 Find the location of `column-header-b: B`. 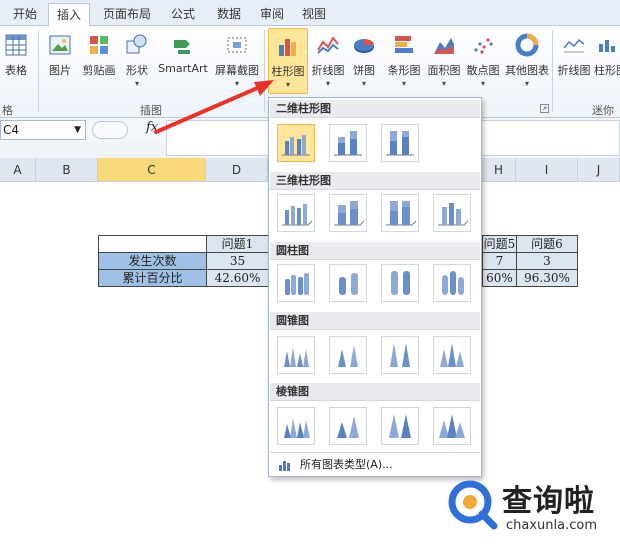

column-header-b: B is located at coordinates (67, 170).